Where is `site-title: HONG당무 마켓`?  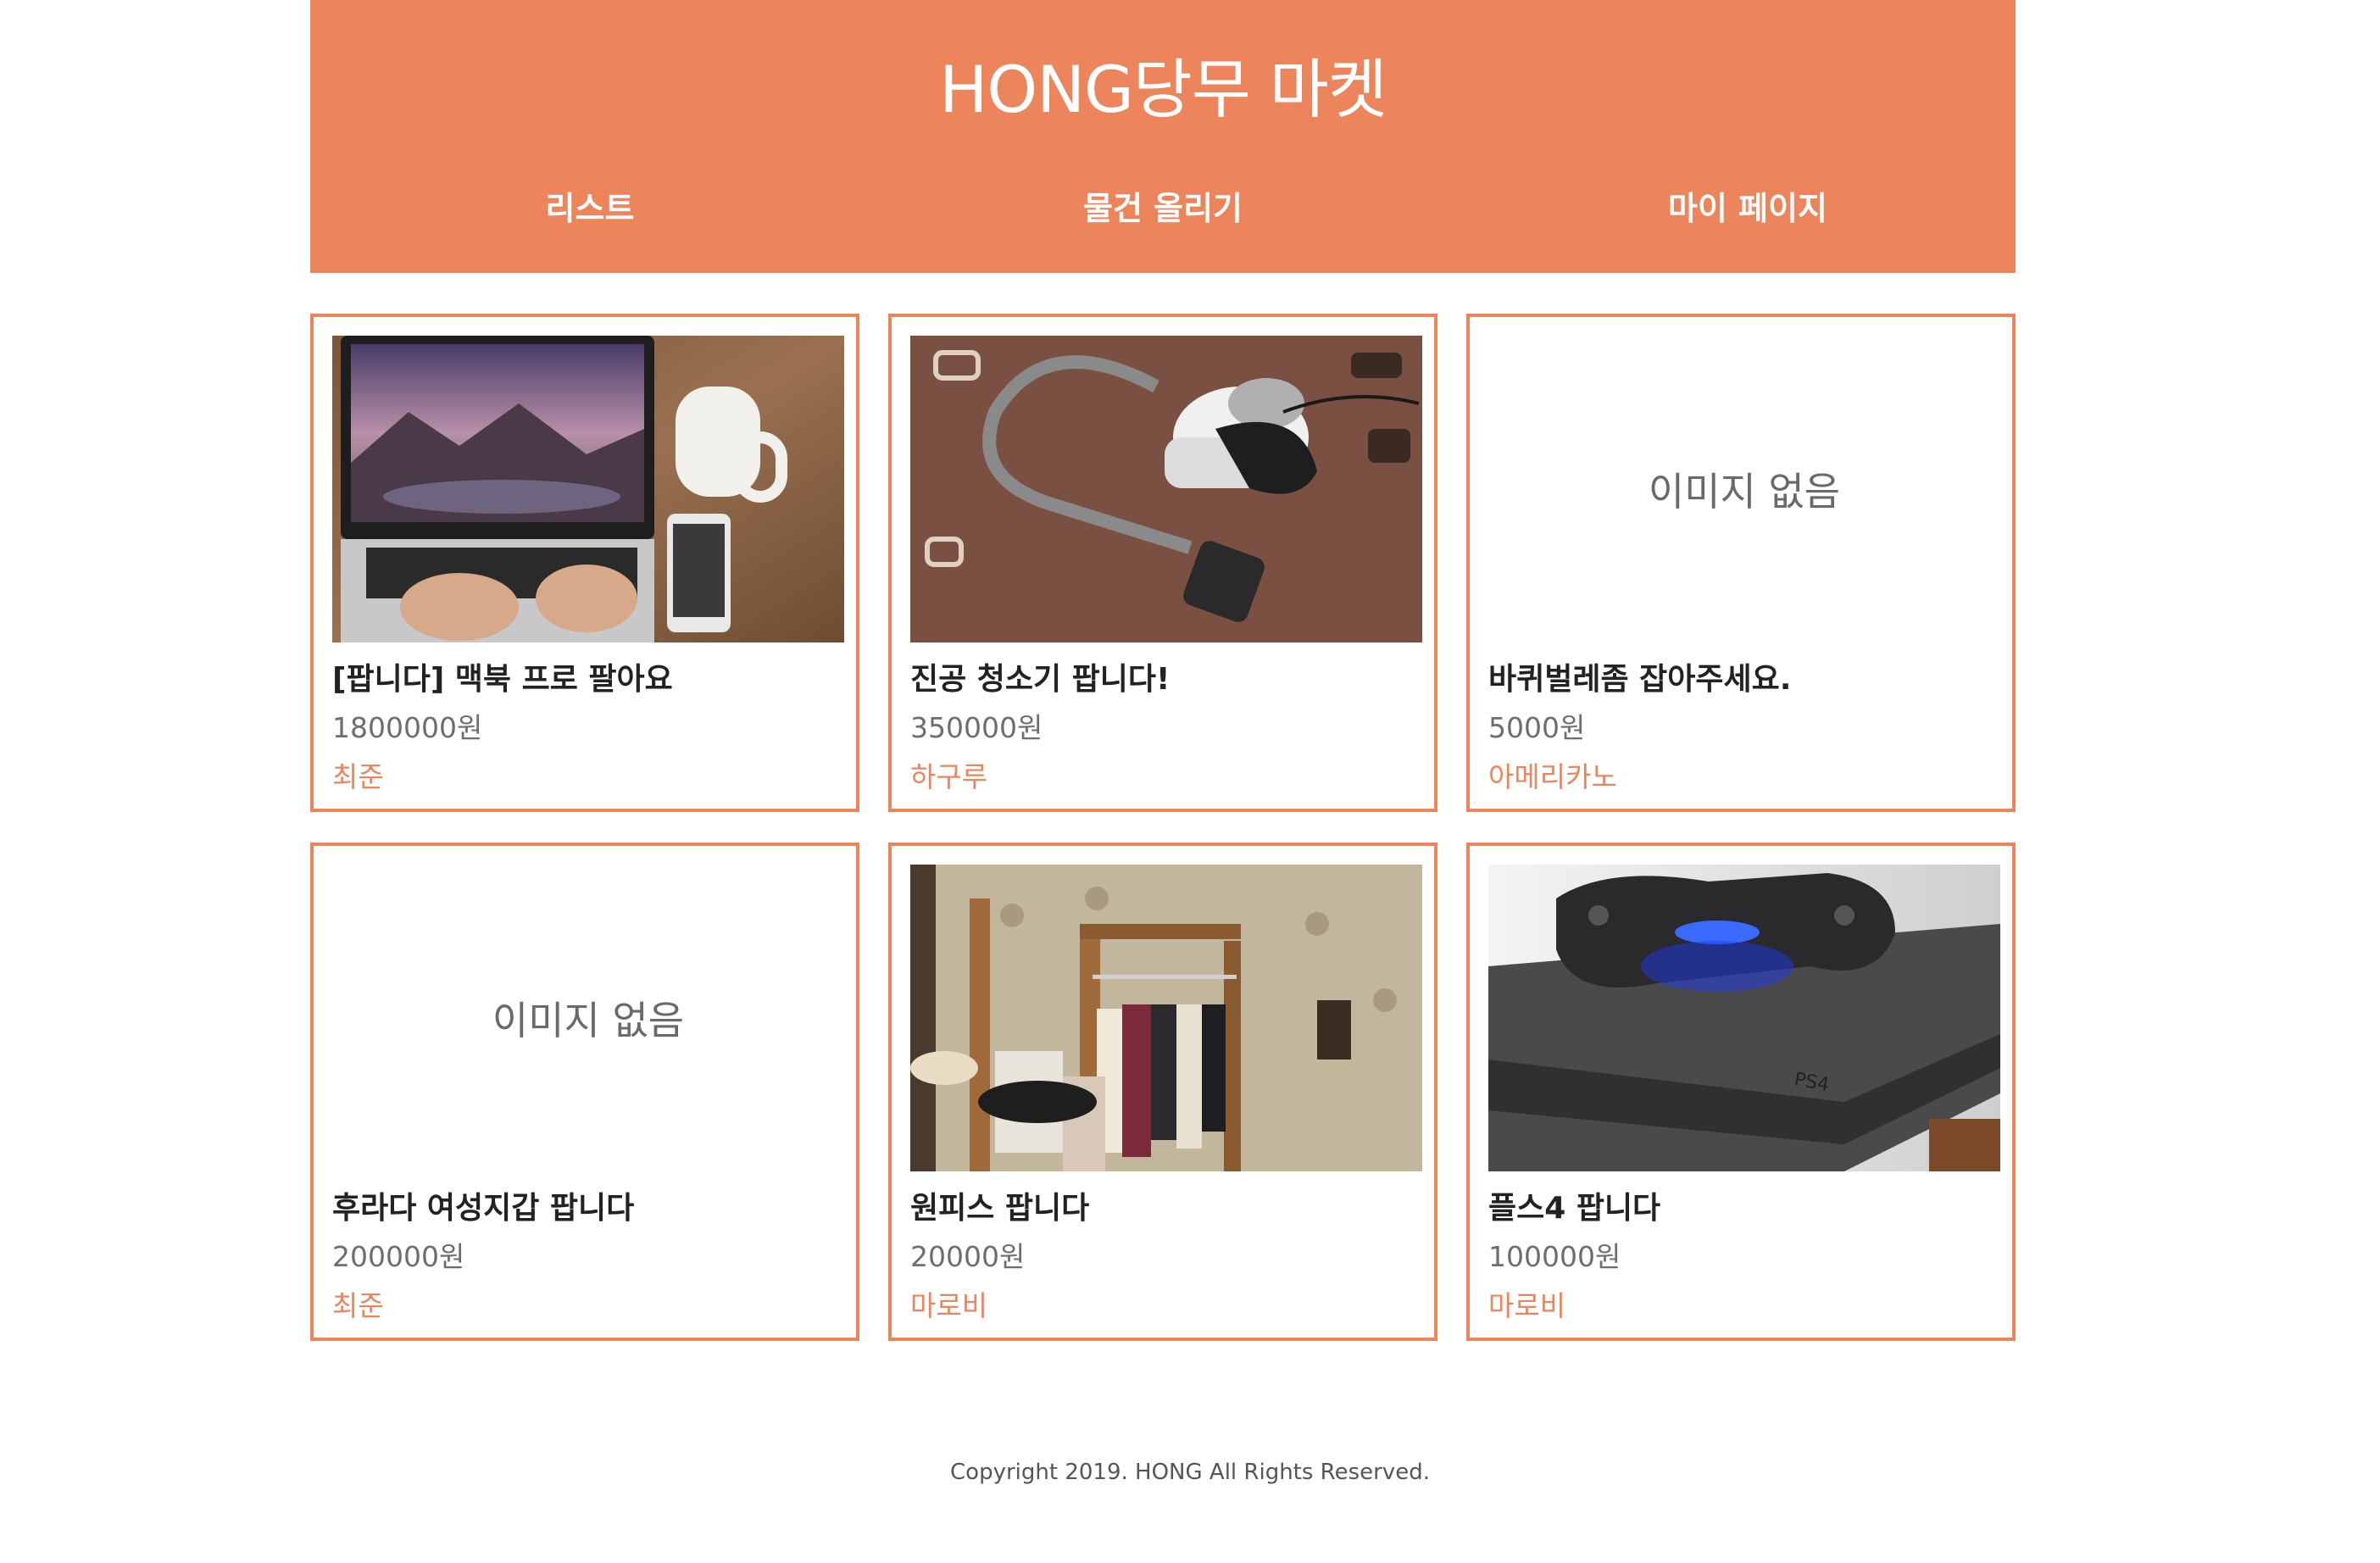 site-title: HONG당무 마켓 is located at coordinates (1163, 84).